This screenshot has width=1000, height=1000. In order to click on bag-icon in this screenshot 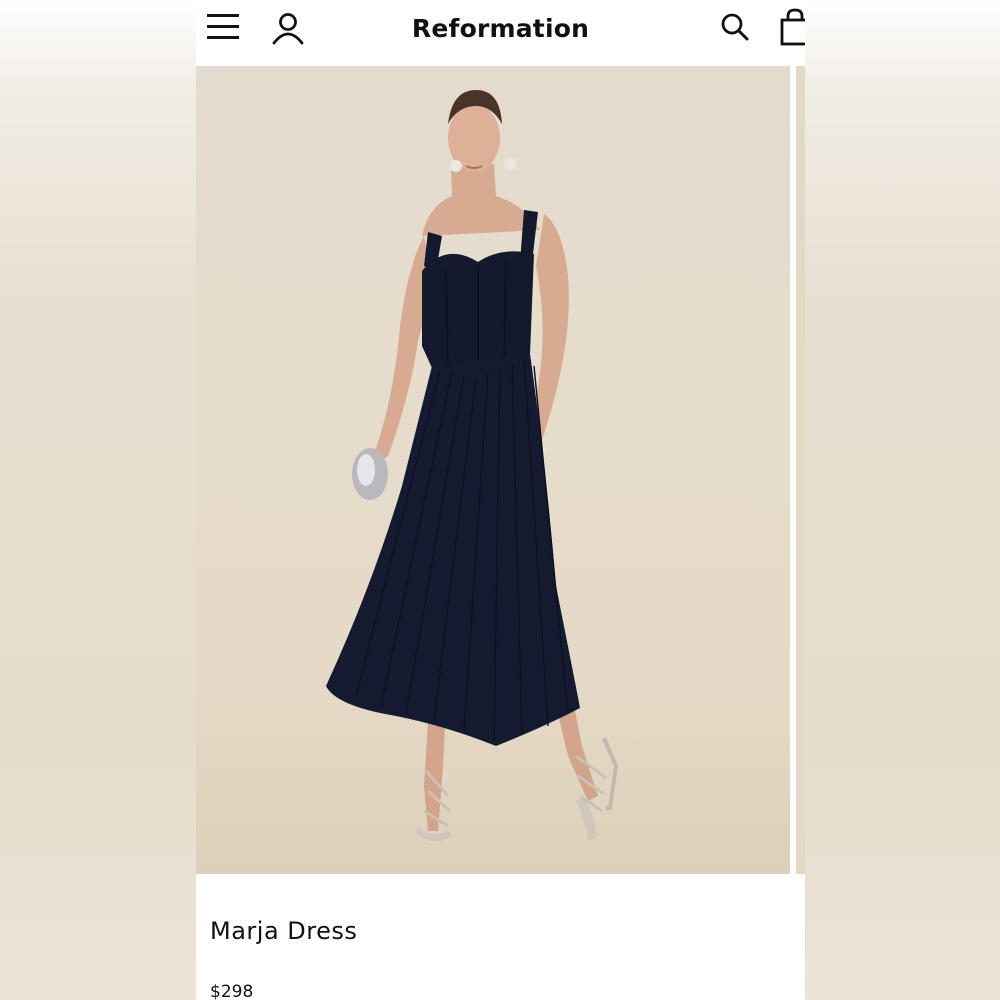, I will do `click(792, 27)`.